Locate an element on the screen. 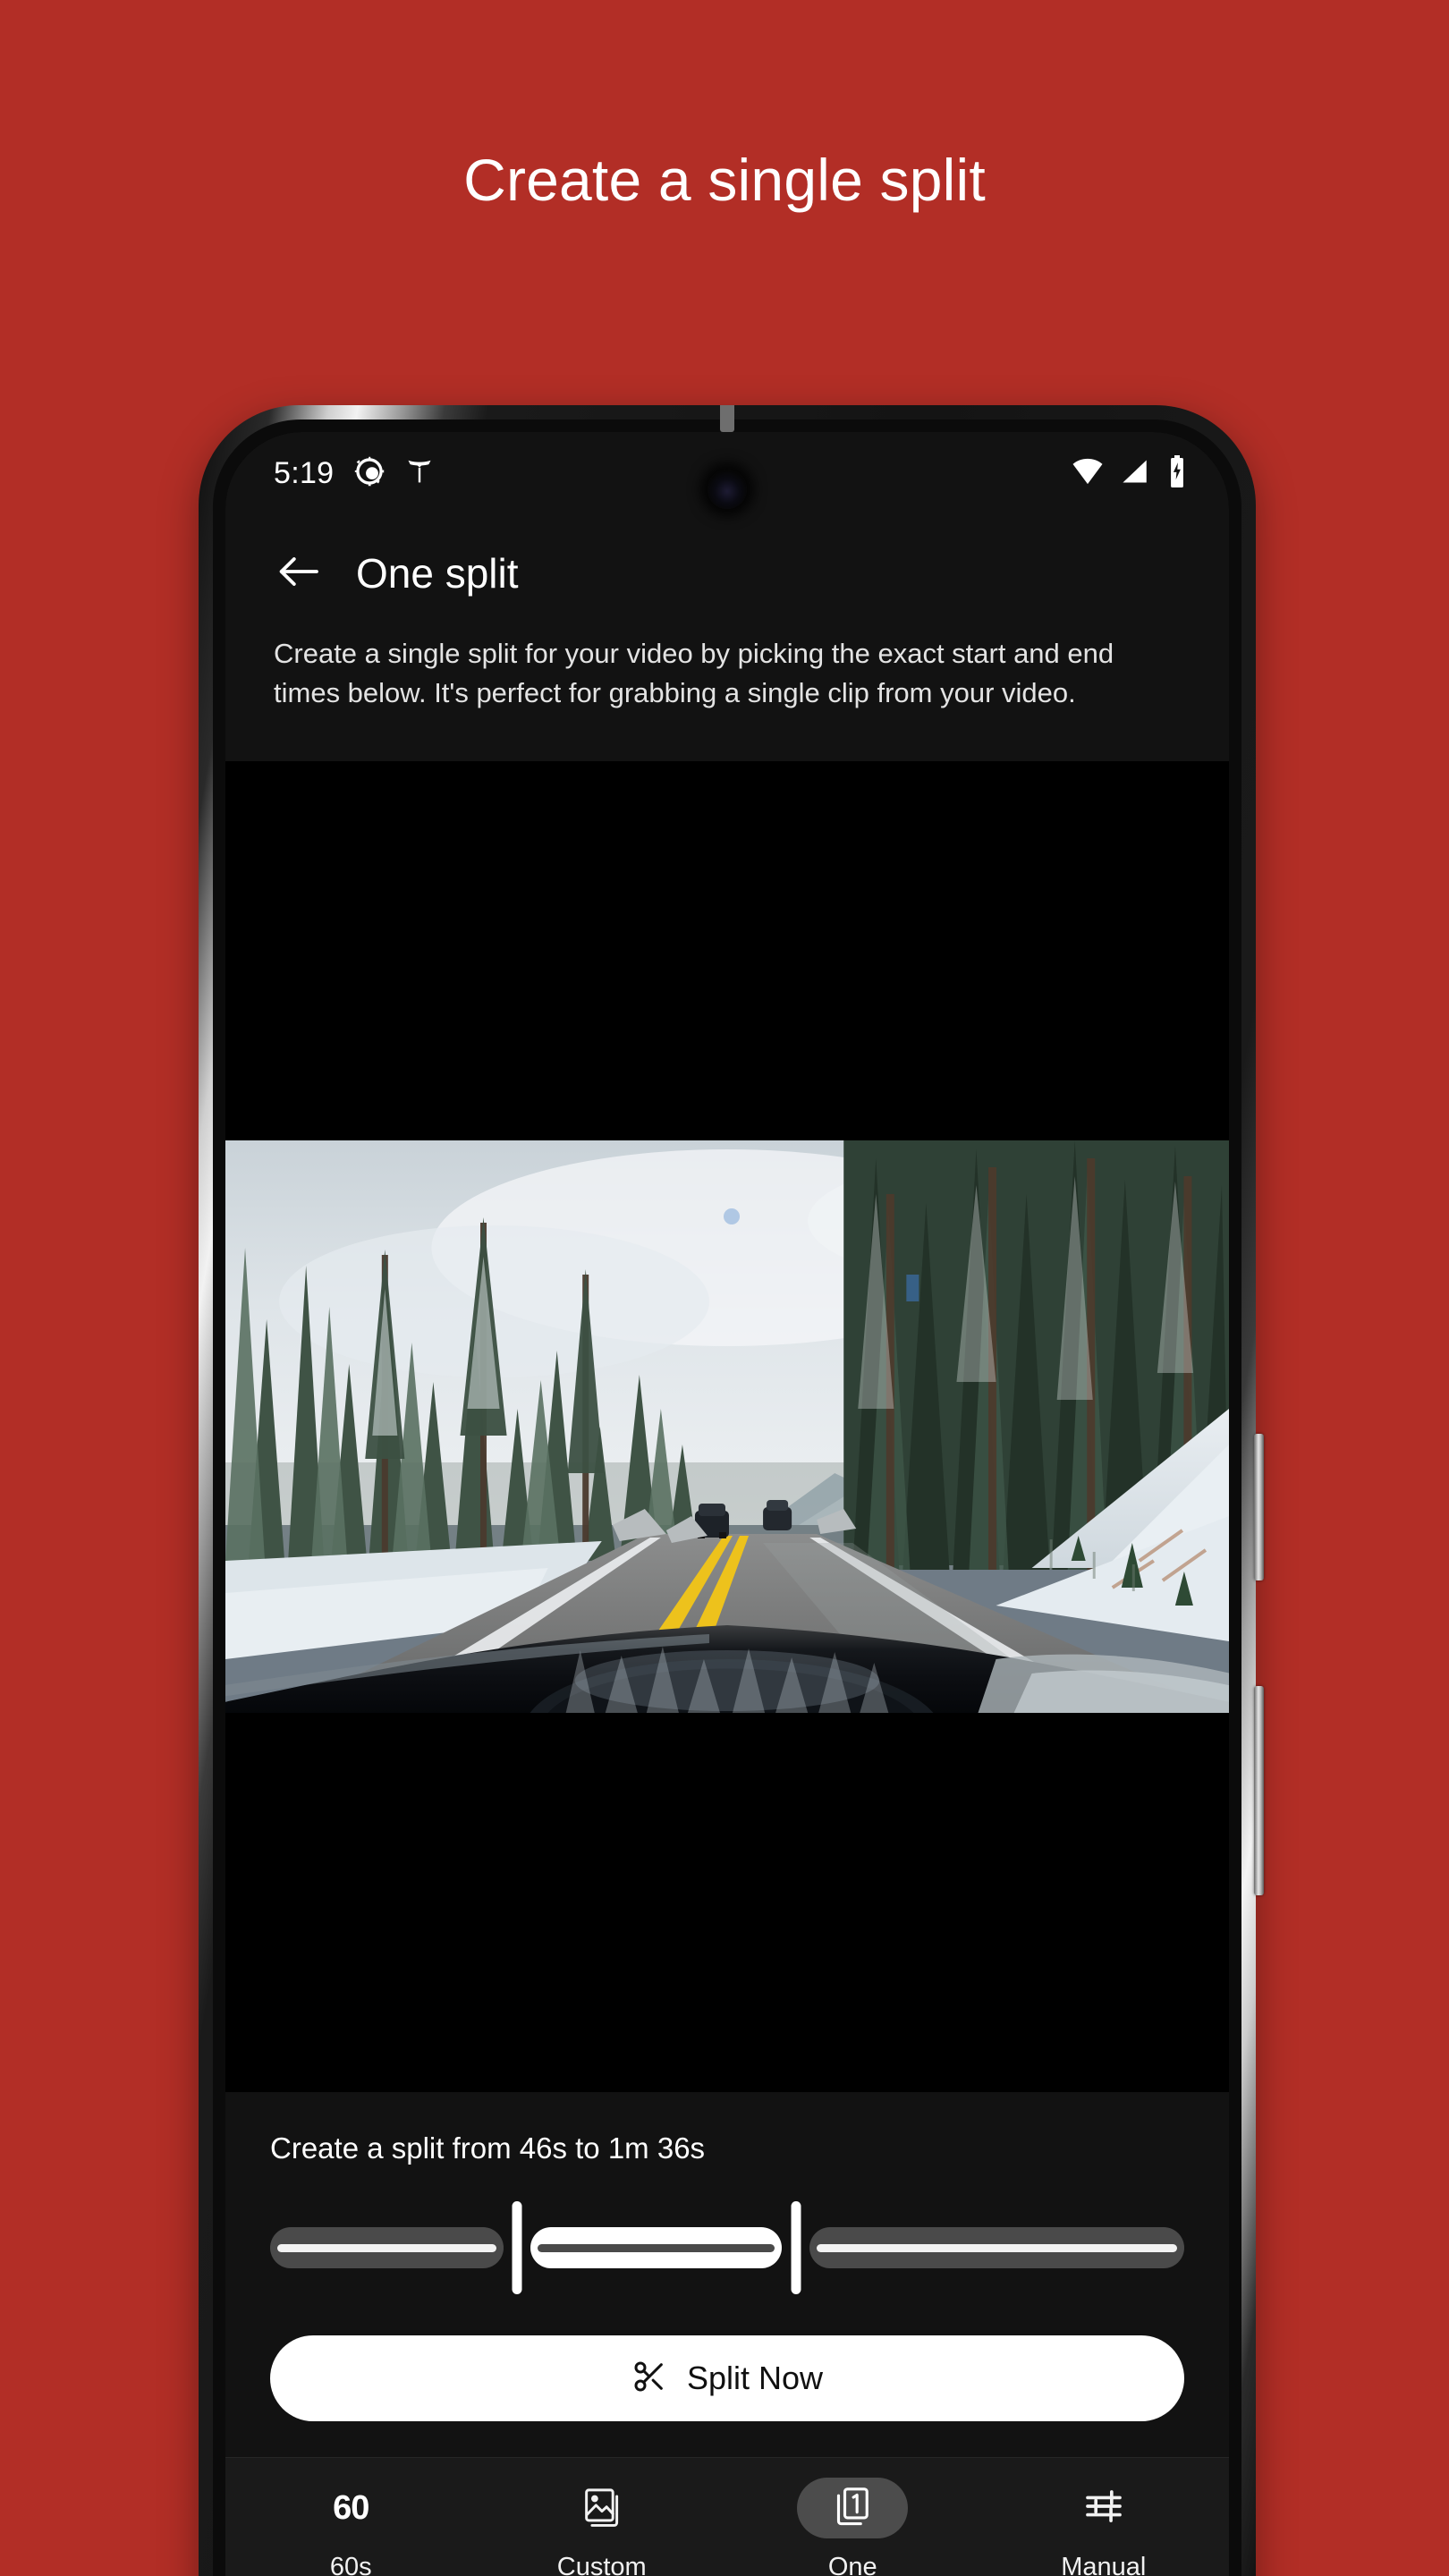  split-now-button: Split Now is located at coordinates (727, 2378).